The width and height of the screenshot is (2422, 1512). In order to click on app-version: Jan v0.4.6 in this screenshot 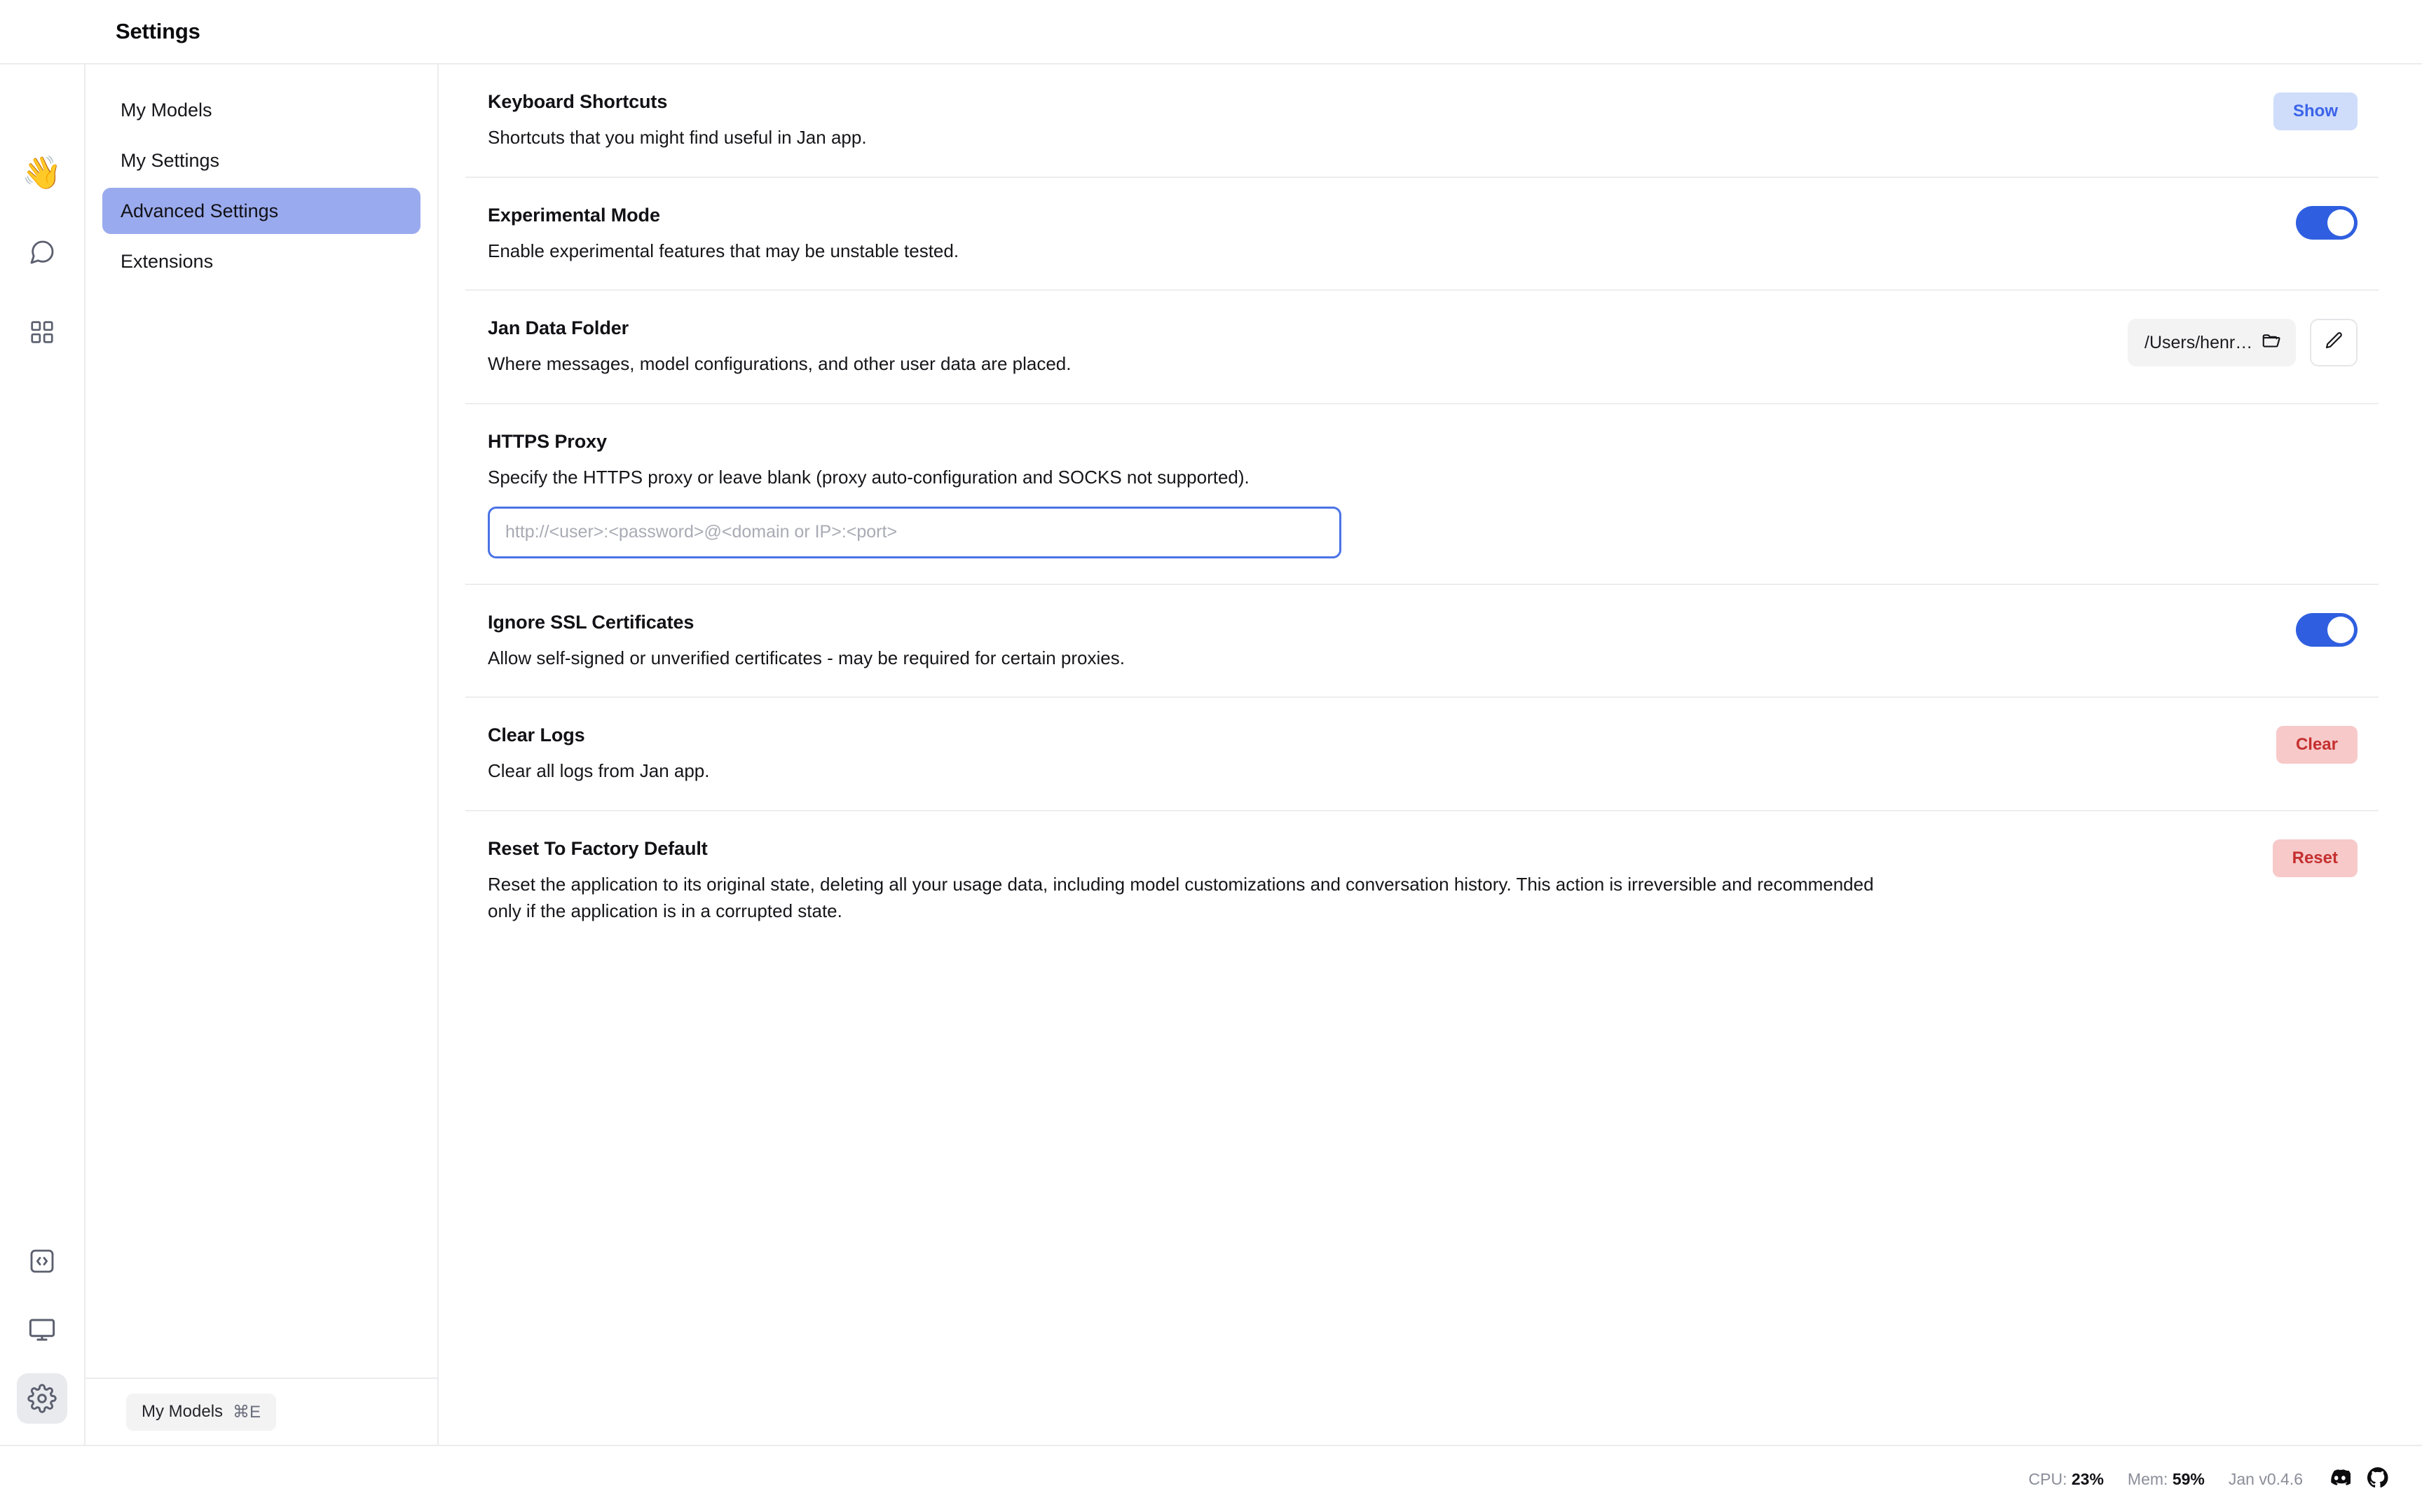, I will do `click(2266, 1478)`.